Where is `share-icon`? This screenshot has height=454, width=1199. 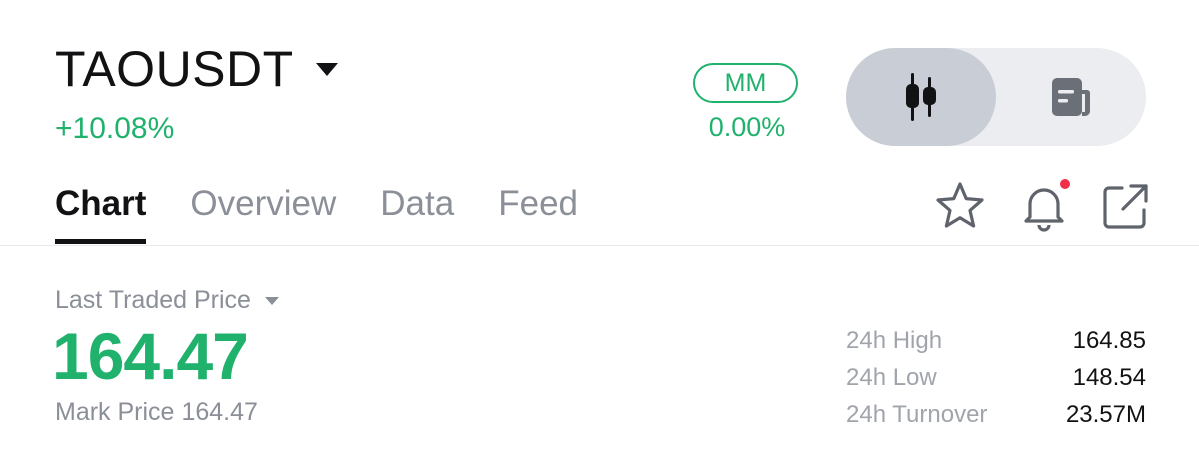
share-icon is located at coordinates (1125, 206).